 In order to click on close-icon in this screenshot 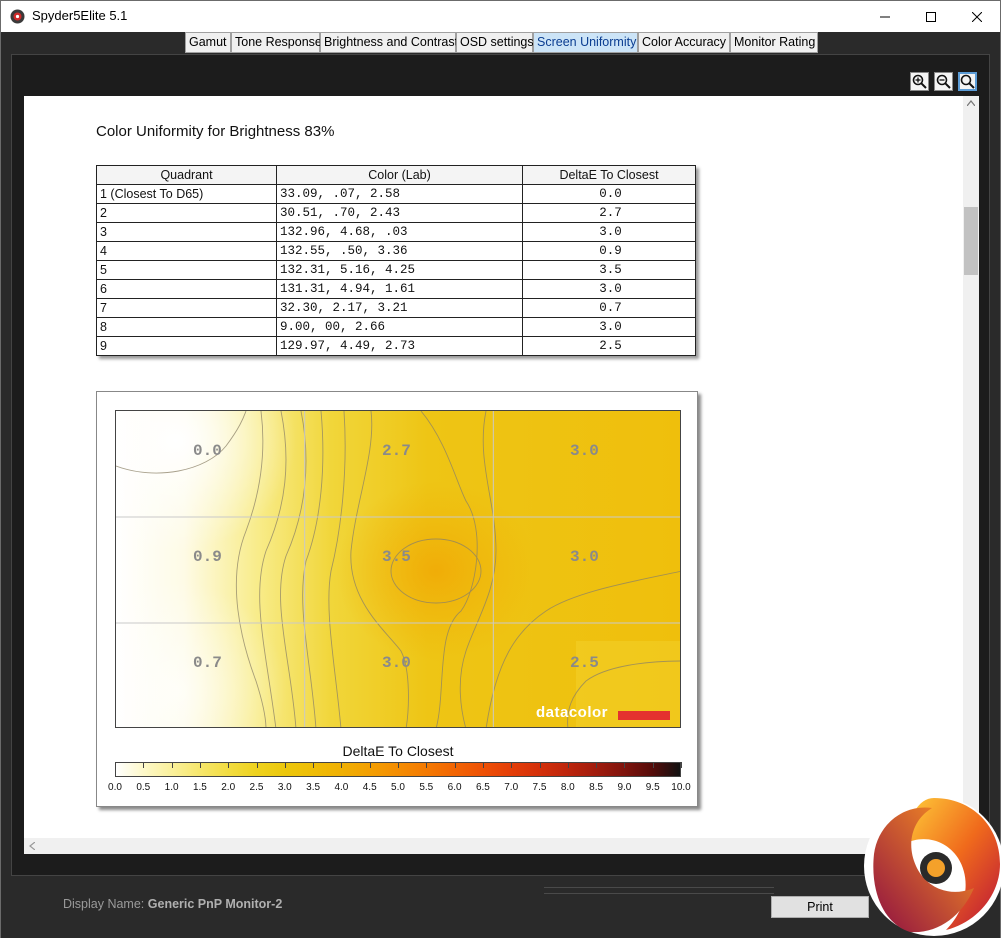, I will do `click(977, 16)`.